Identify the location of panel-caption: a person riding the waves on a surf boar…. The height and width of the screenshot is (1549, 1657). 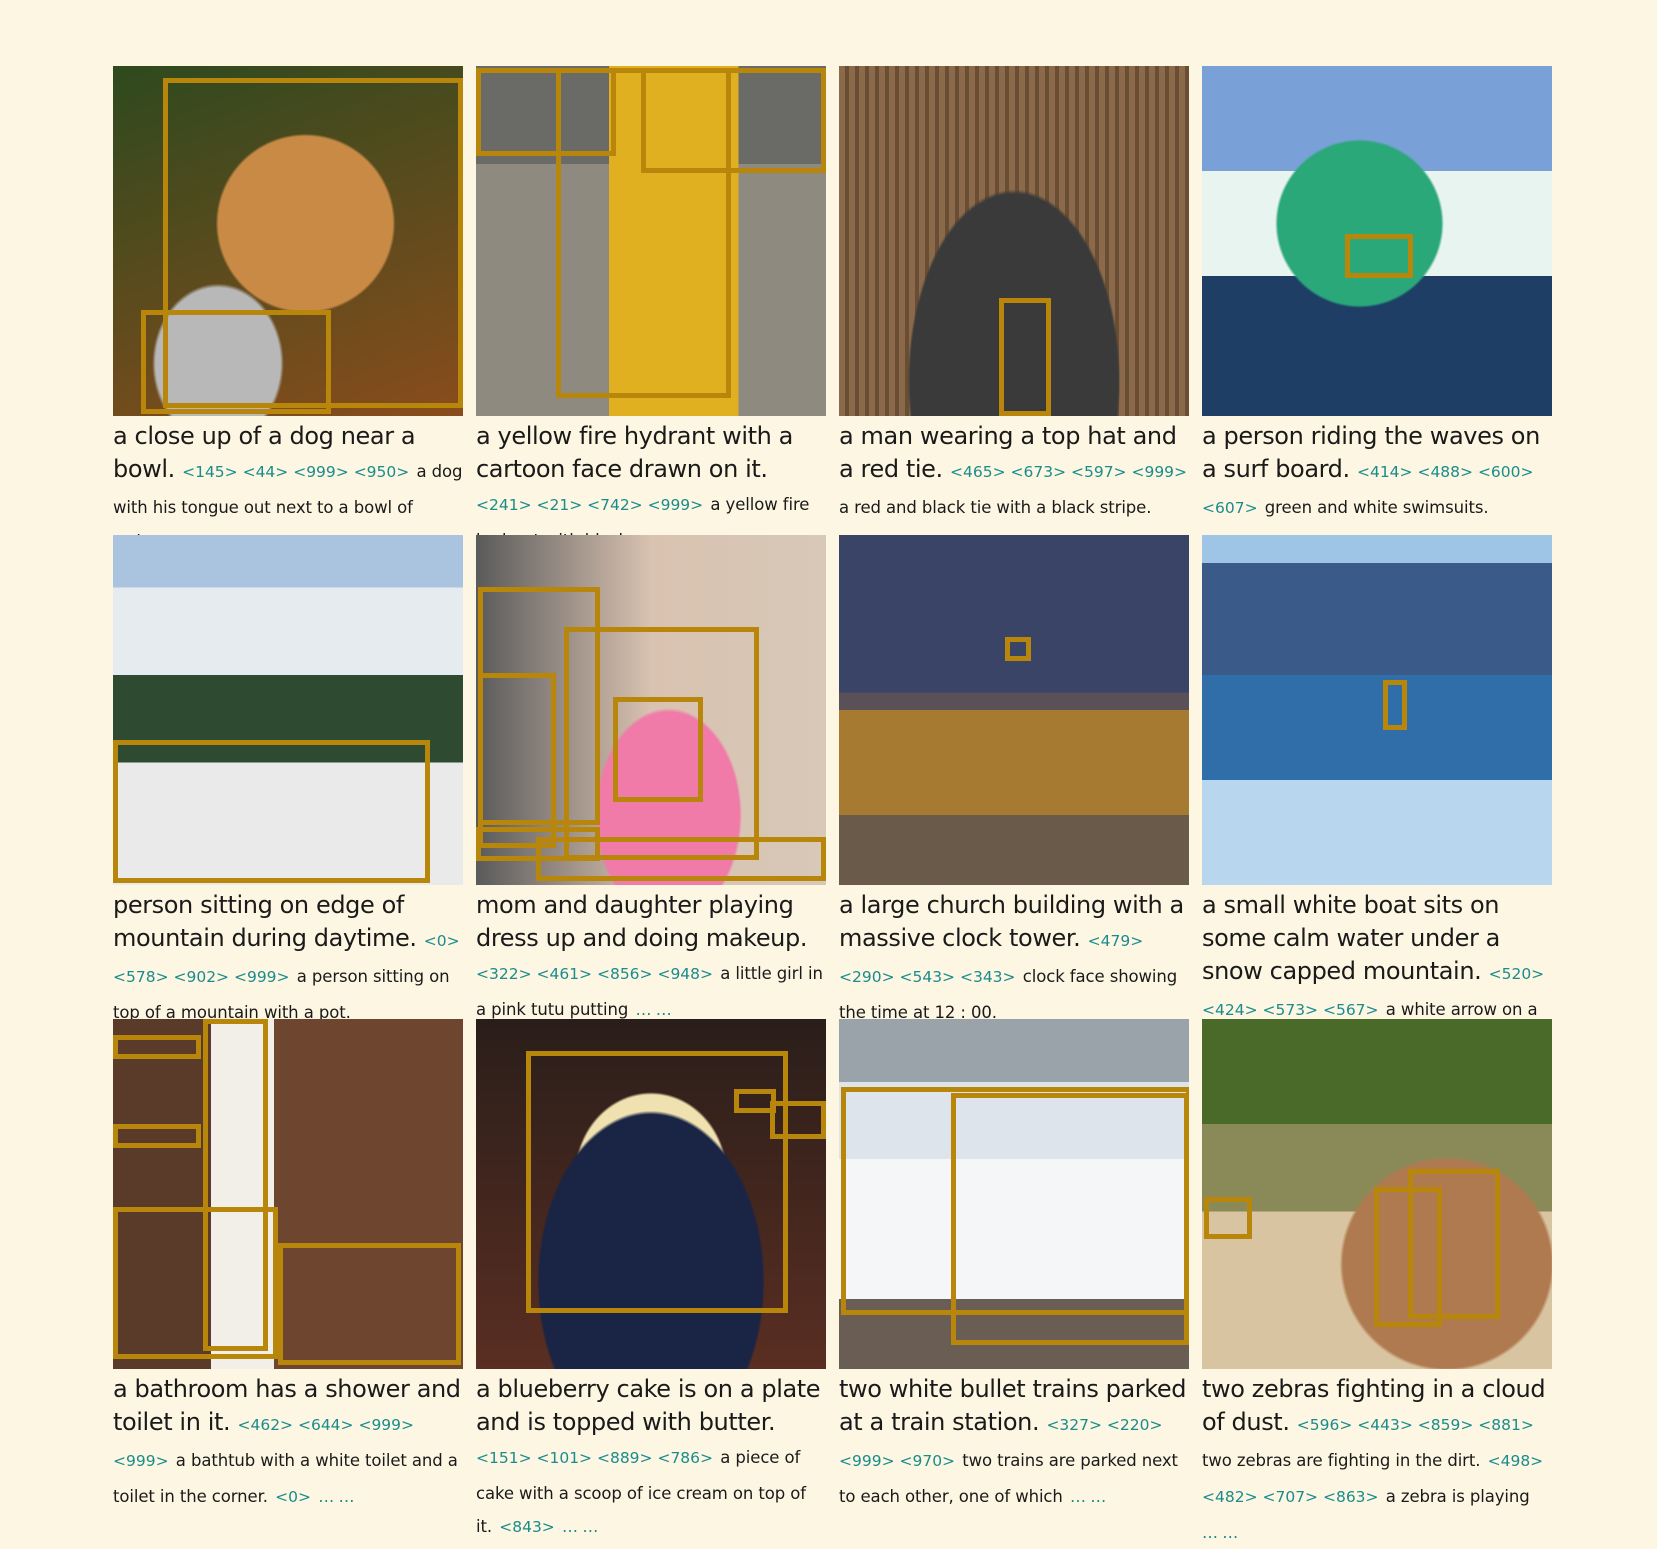
(1377, 472).